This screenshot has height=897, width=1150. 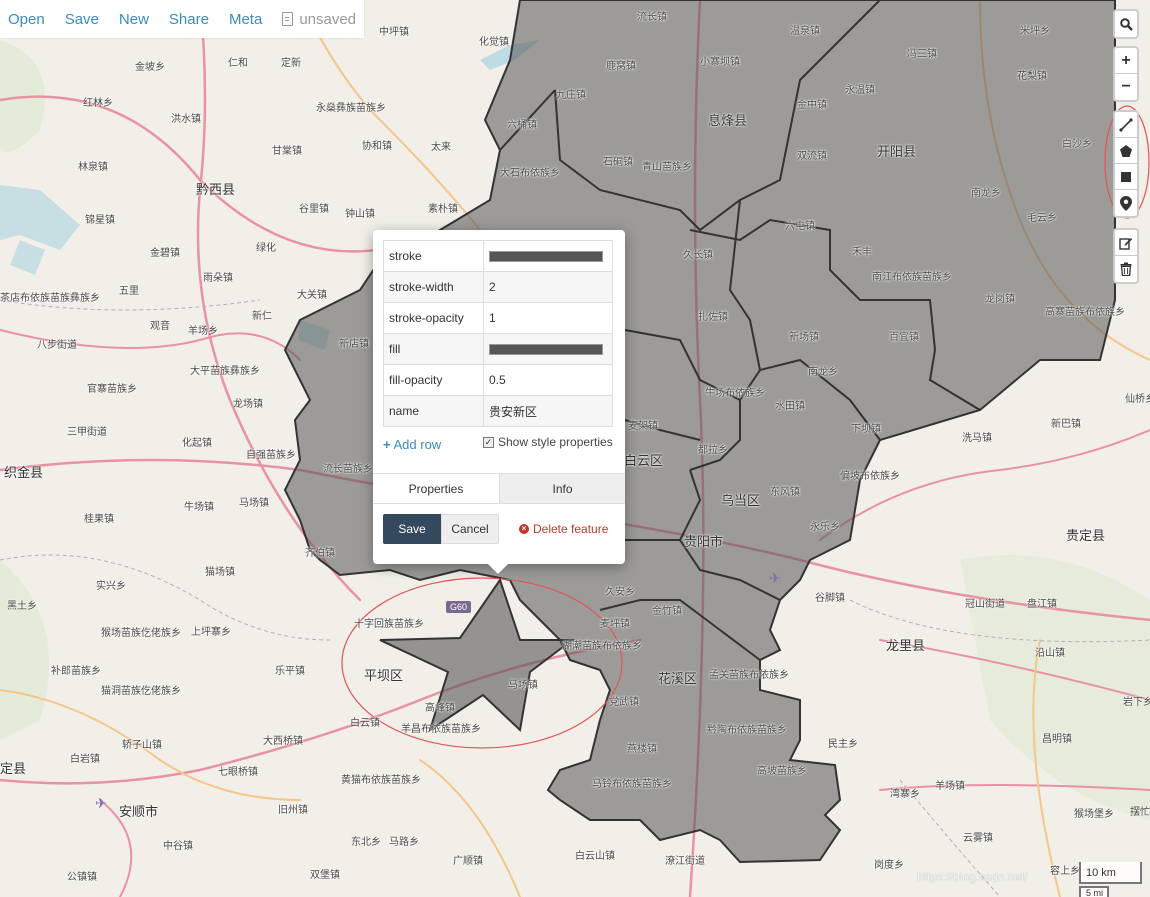 What do you see at coordinates (319, 19) in the screenshot?
I see `file-status: unsaved` at bounding box center [319, 19].